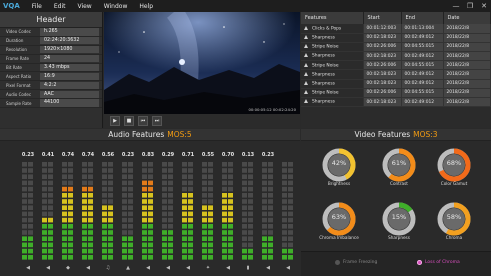 Image resolution: width=491 pixels, height=276 pixels. Describe the element at coordinates (129, 121) in the screenshot. I see `stop-button: ■` at that location.